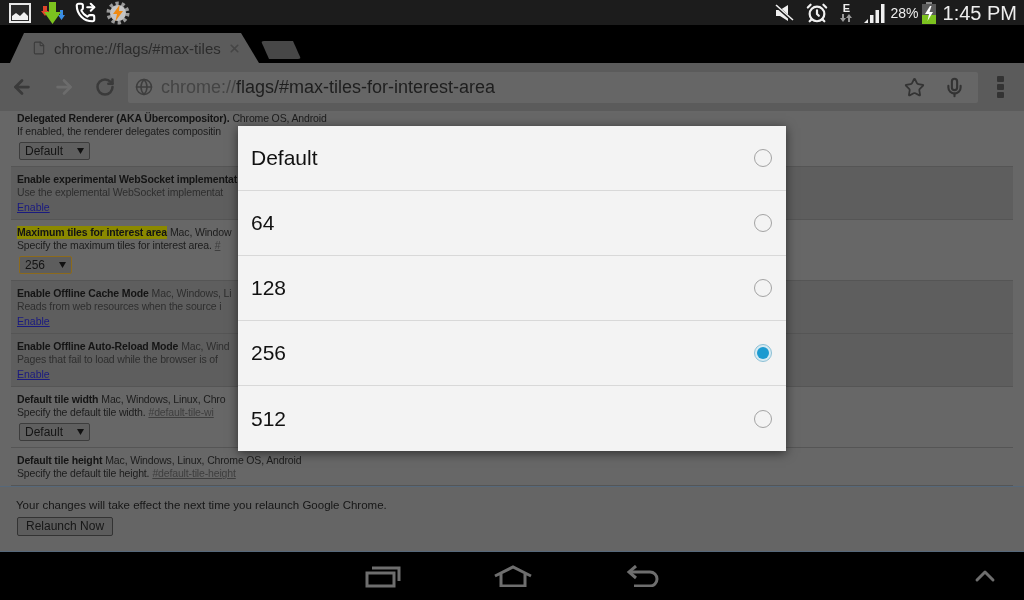 The height and width of the screenshot is (600, 1024). I want to click on battery-percent: 28%, so click(904, 12).